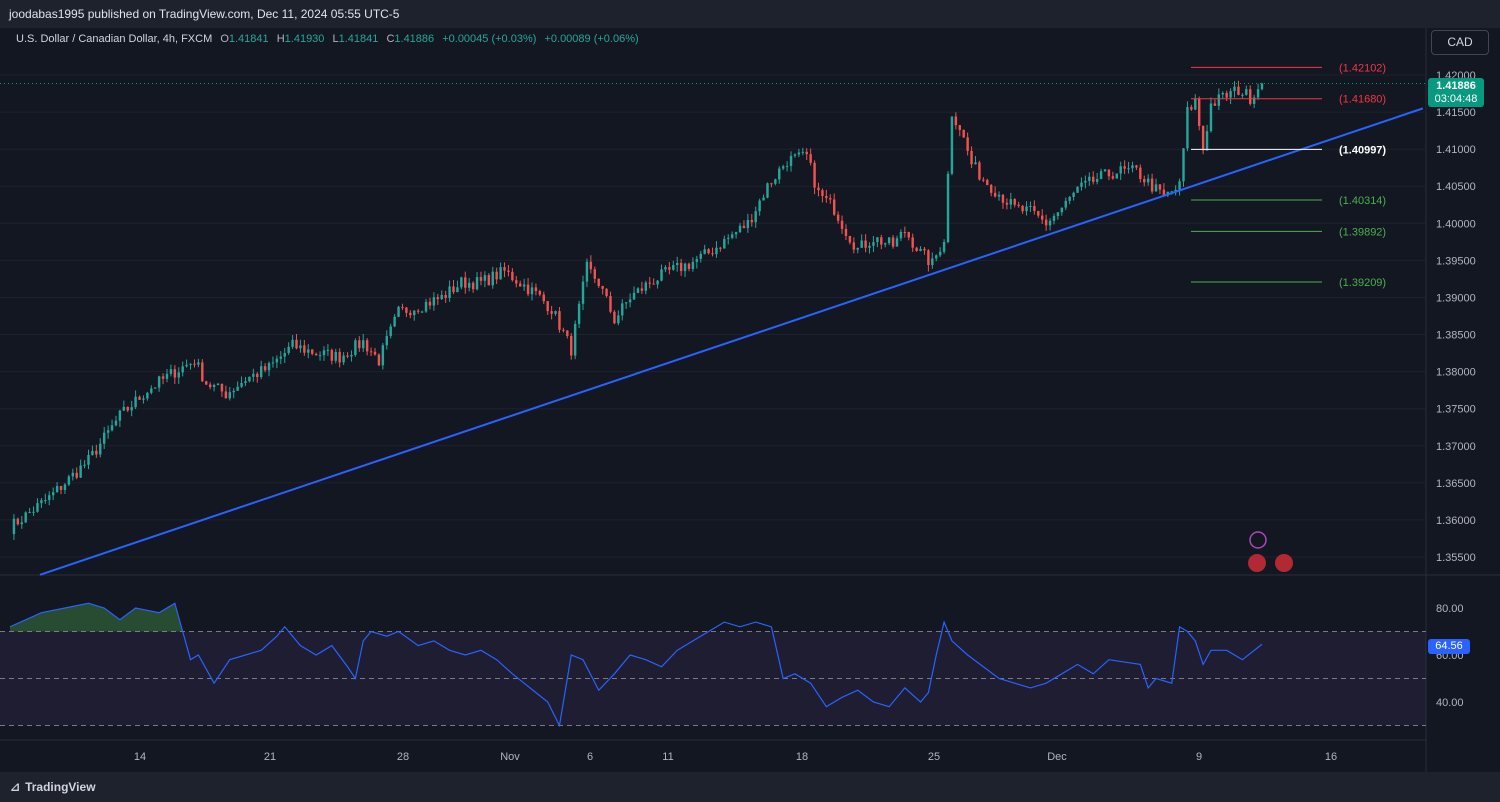  Describe the element at coordinates (53, 787) in the screenshot. I see `tradingview-logo: ⊿ TradingView` at that location.